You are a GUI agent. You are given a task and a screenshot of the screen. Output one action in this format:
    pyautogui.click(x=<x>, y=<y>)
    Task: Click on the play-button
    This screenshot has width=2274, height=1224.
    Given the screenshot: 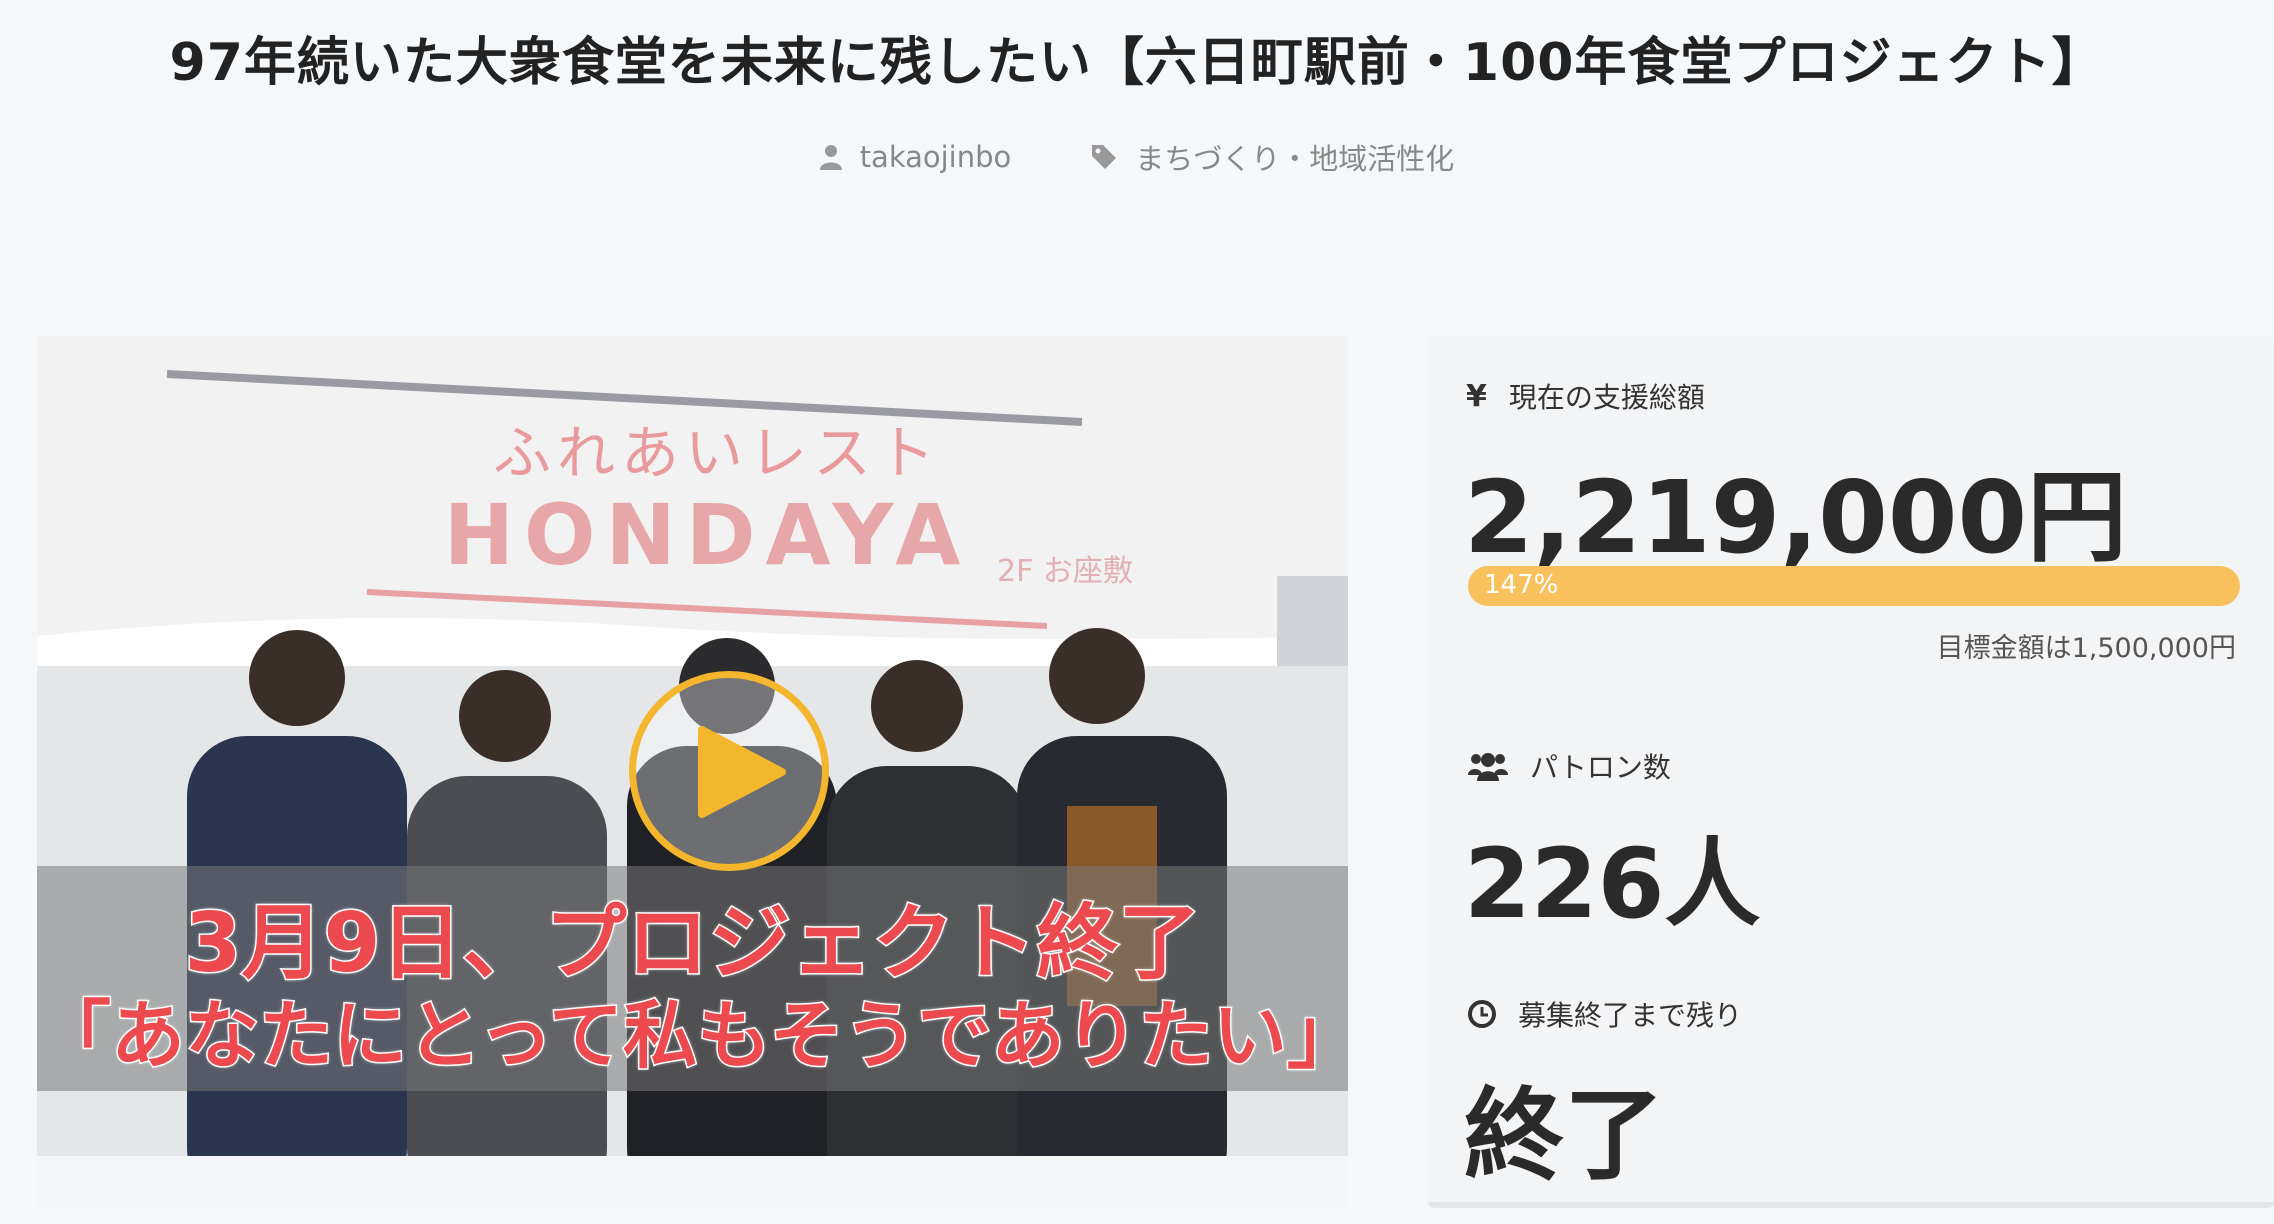 What is the action you would take?
    pyautogui.click(x=729, y=771)
    